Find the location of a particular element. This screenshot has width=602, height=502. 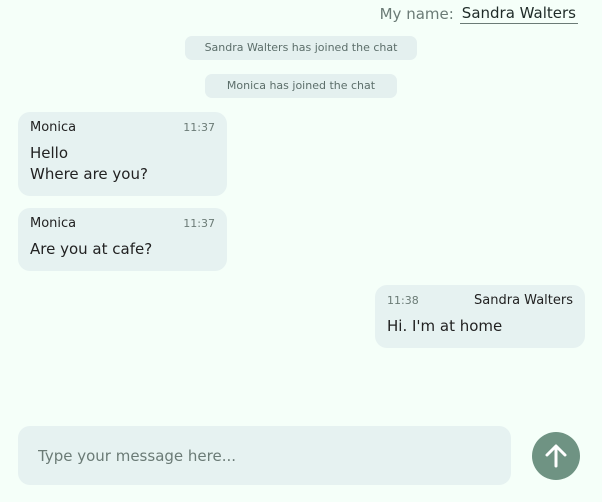

message-input is located at coordinates (264, 455).